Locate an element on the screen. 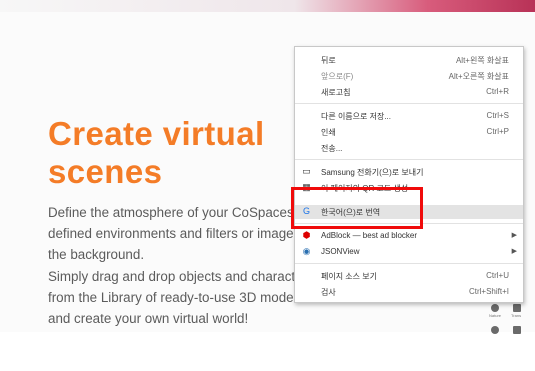 This screenshot has height=371, width=535. menu-item-inspect: 검사 Ctrl+Shift+I is located at coordinates (409, 292).